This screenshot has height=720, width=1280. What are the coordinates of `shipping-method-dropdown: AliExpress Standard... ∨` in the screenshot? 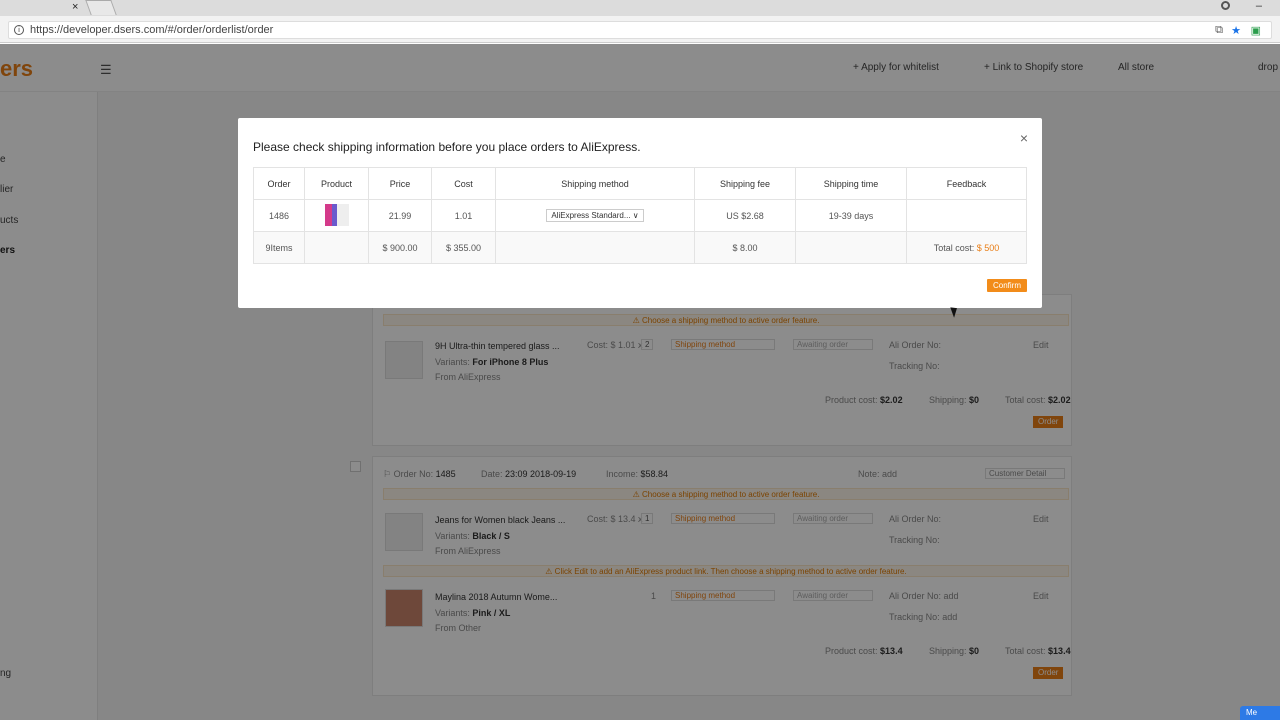 It's located at (595, 215).